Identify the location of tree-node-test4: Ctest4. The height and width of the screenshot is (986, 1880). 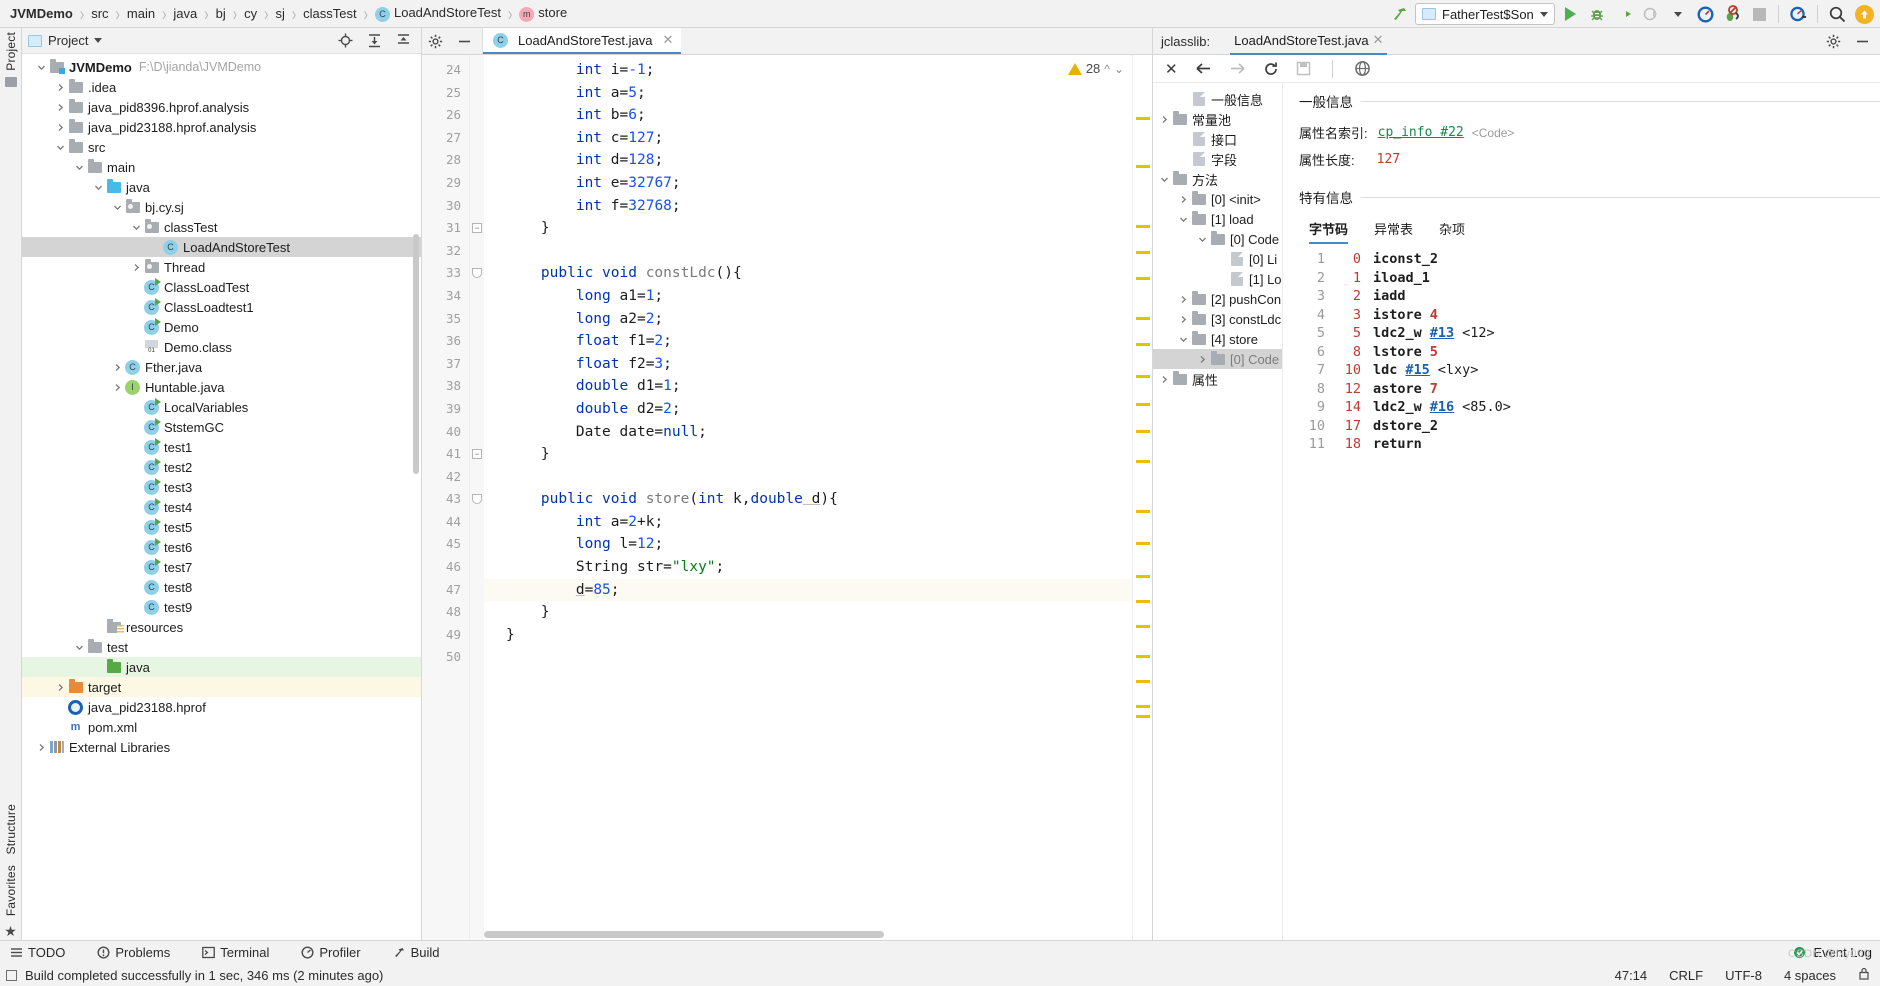
(221, 507).